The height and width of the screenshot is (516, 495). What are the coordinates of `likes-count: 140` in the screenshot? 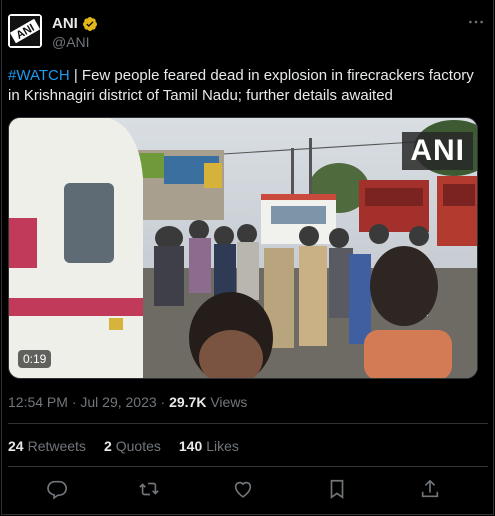 It's located at (190, 446).